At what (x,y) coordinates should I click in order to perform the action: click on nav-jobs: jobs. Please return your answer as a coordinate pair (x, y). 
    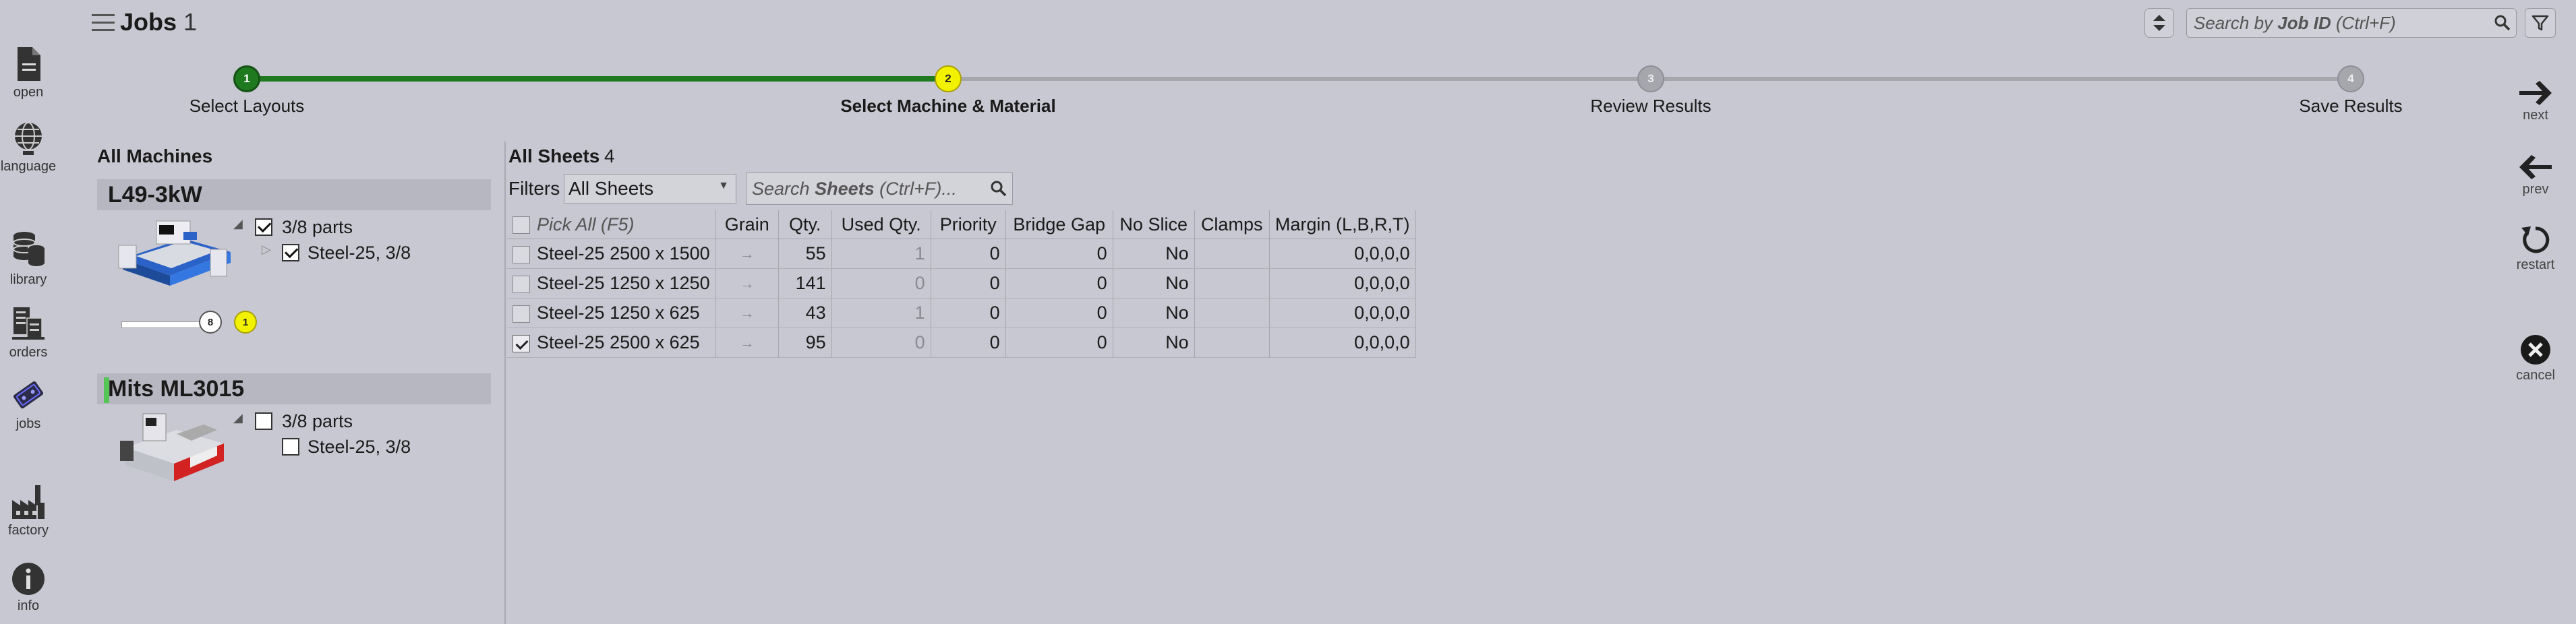
    Looking at the image, I should click on (28, 404).